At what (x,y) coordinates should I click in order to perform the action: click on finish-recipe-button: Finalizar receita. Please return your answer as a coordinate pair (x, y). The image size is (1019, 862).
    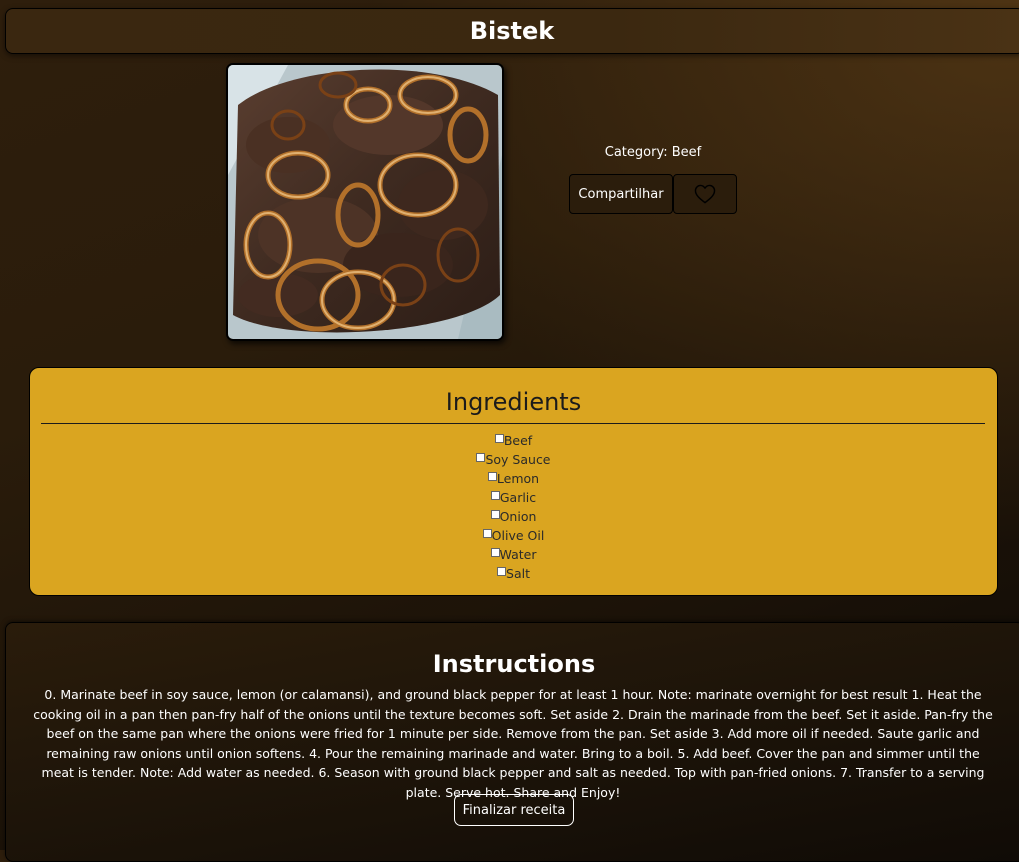
    Looking at the image, I should click on (514, 810).